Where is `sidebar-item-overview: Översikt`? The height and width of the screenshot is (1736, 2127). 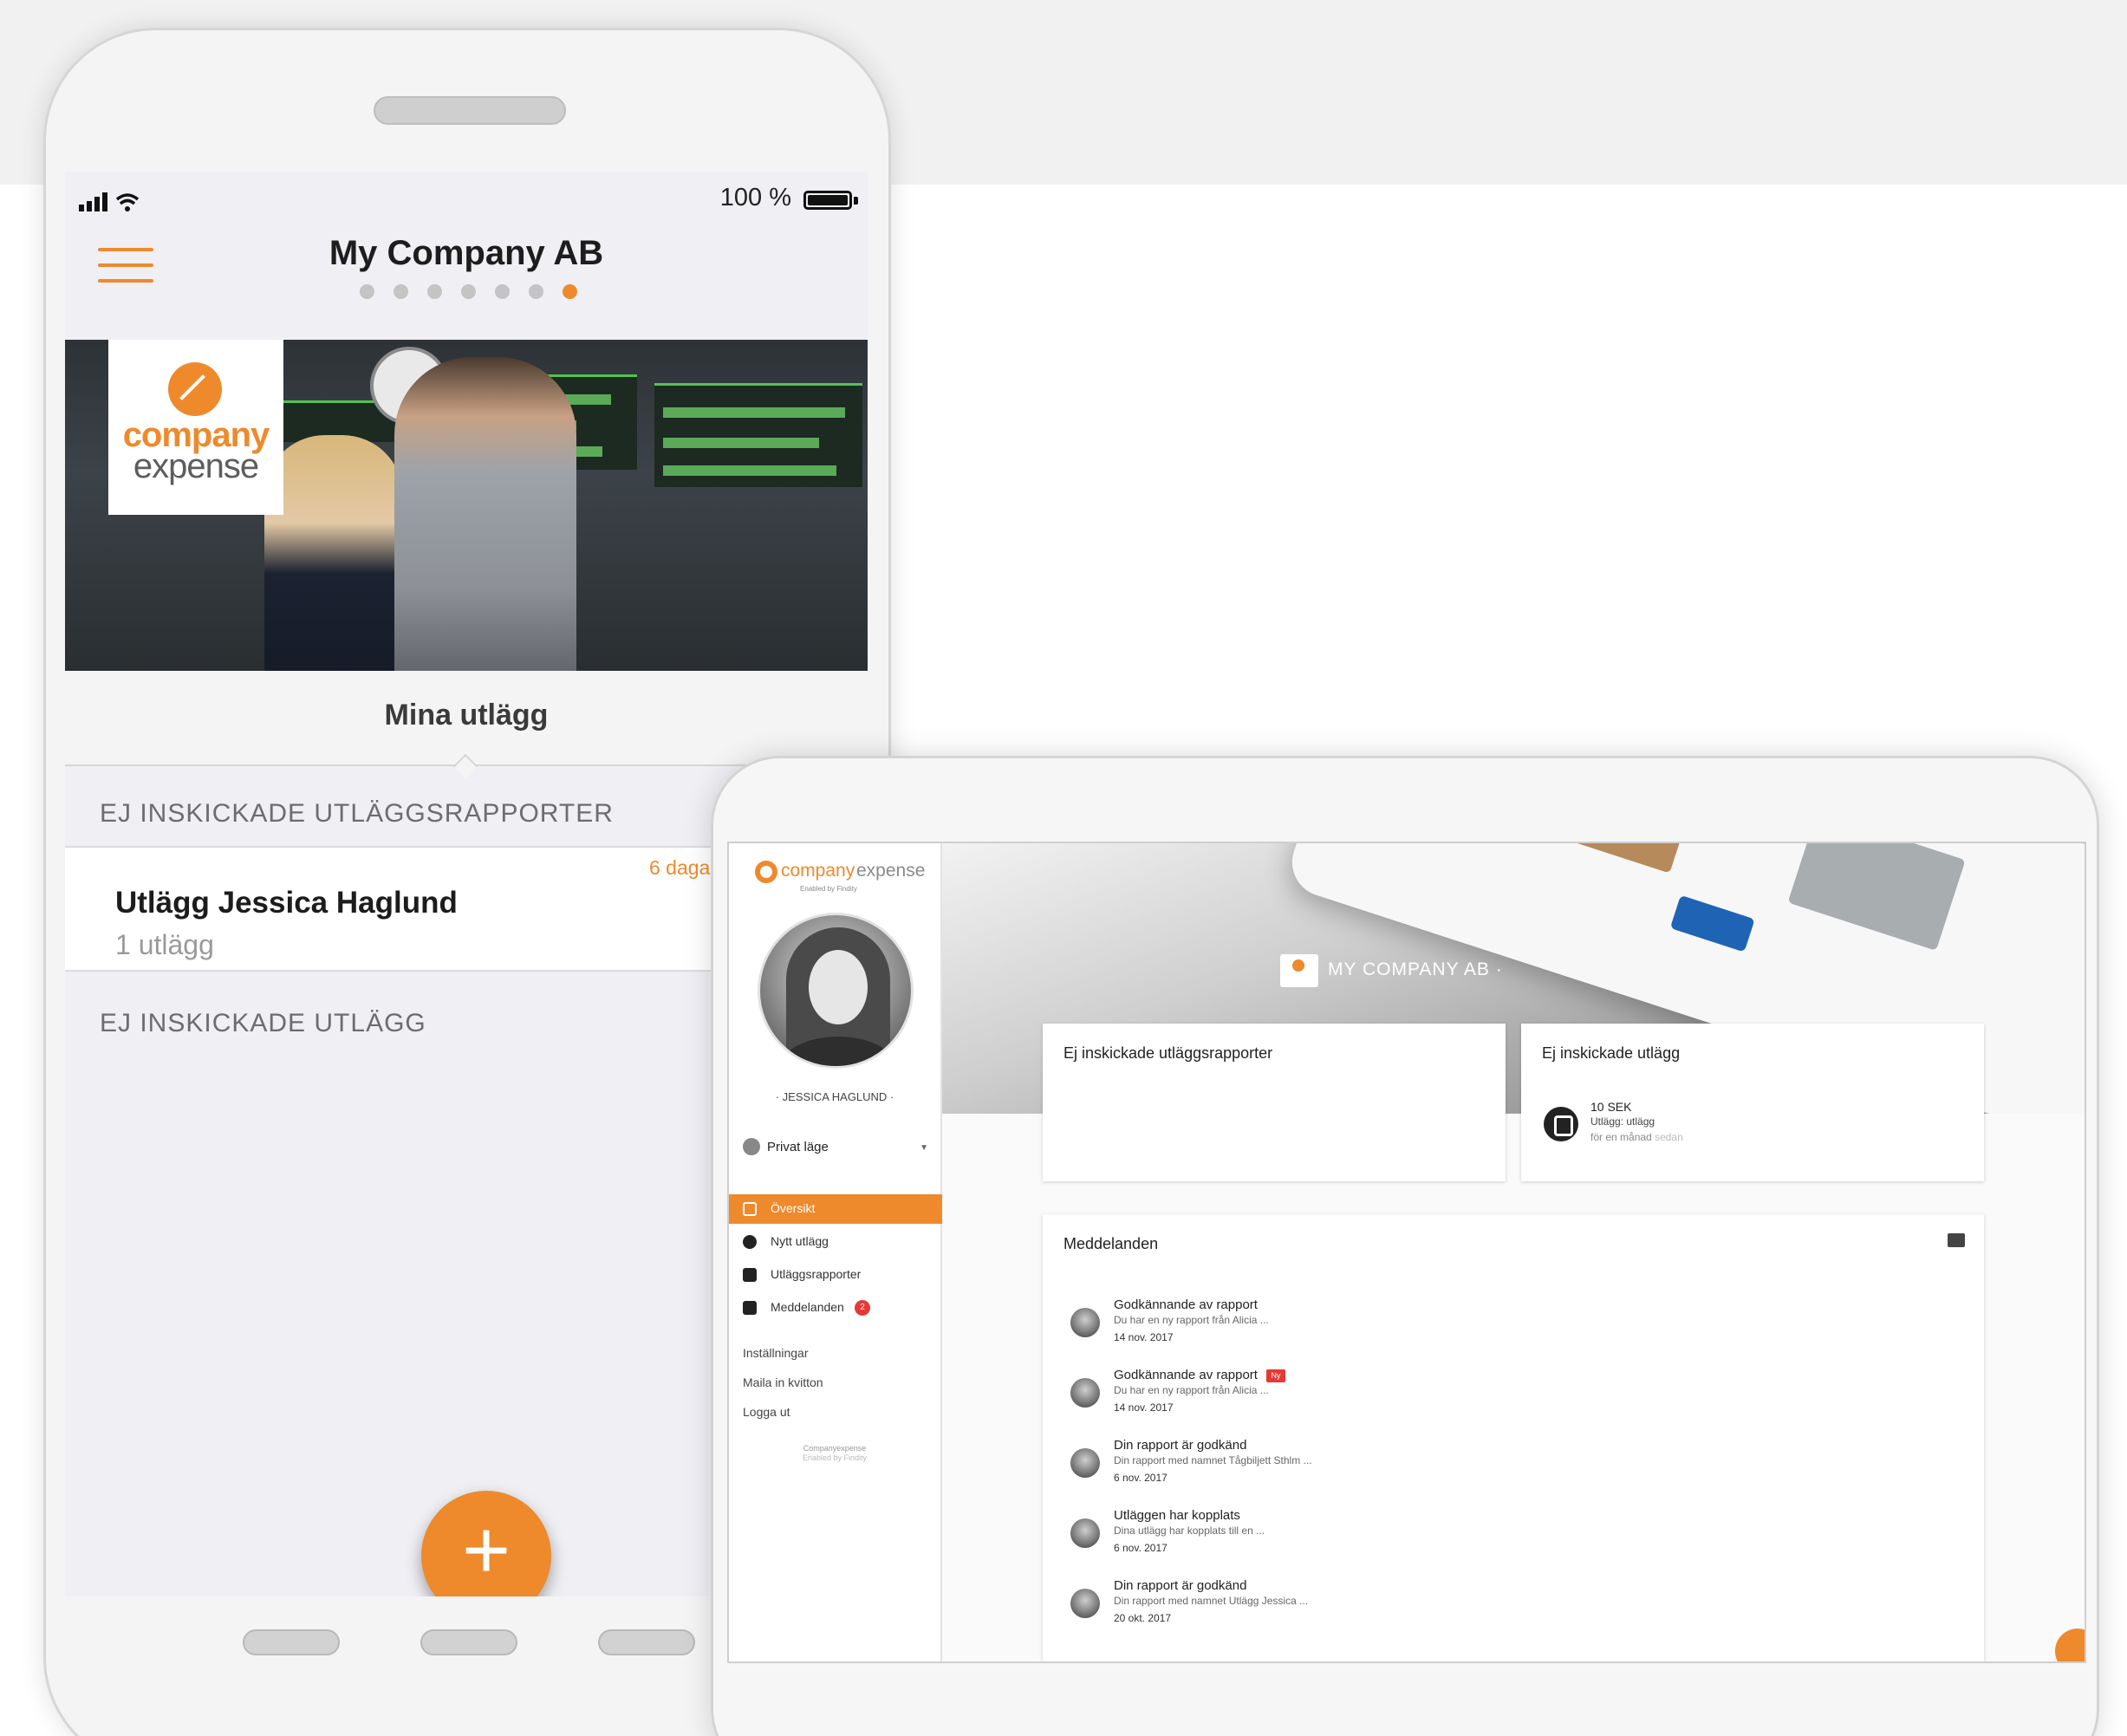 sidebar-item-overview: Översikt is located at coordinates (835, 1209).